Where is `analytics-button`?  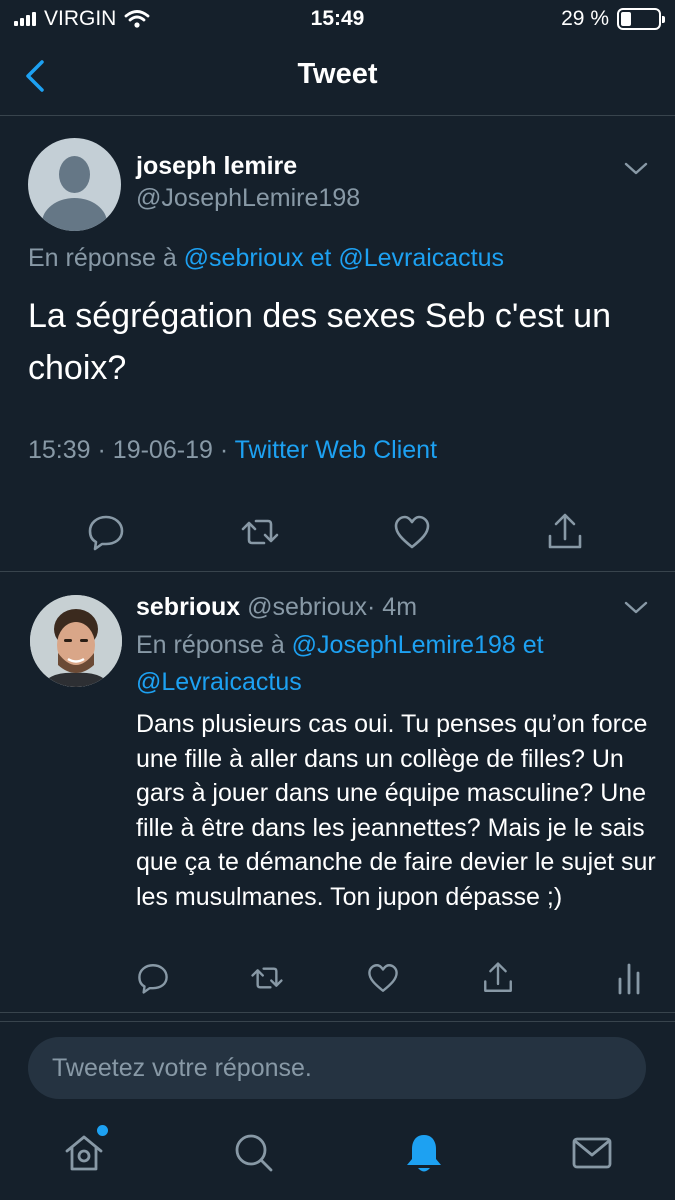
analytics-button is located at coordinates (629, 978).